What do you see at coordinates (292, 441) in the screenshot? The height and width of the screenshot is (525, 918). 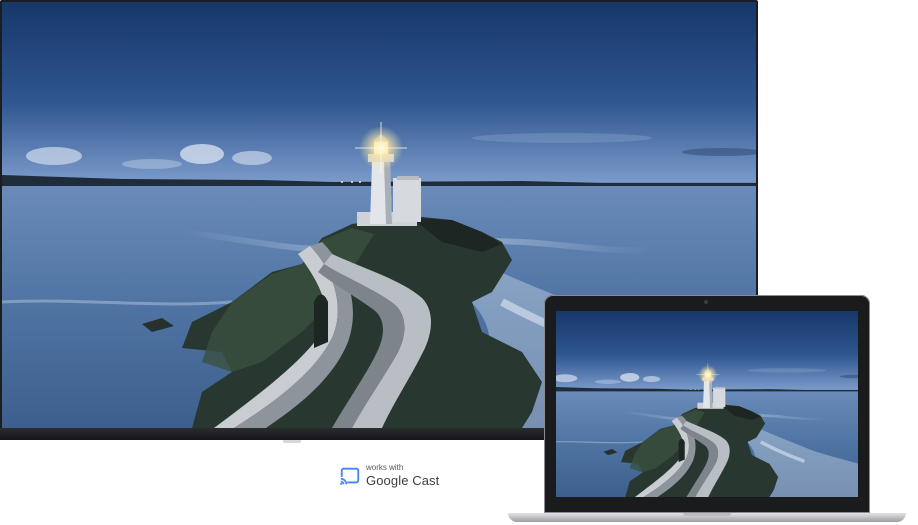 I see `tv-stand-mark` at bounding box center [292, 441].